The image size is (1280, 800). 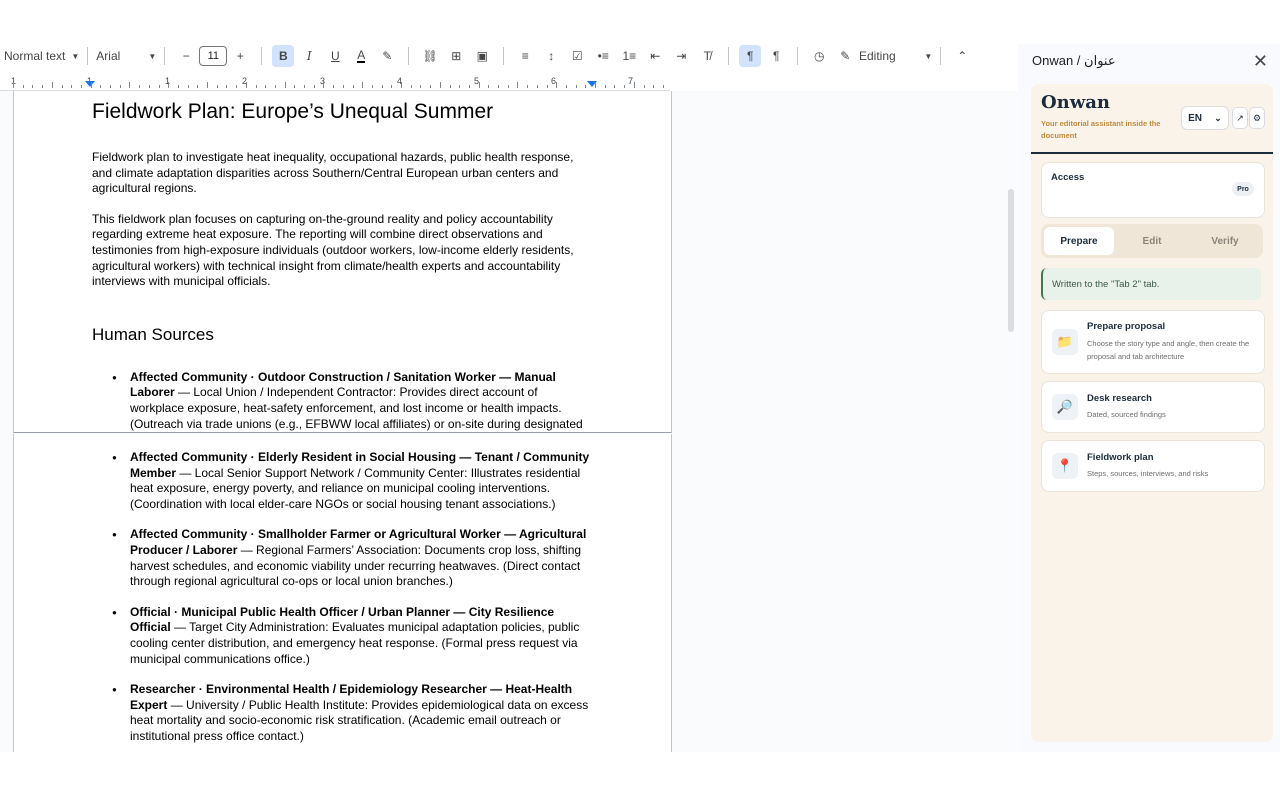 I want to click on align-left-icon: ≡, so click(x=525, y=56).